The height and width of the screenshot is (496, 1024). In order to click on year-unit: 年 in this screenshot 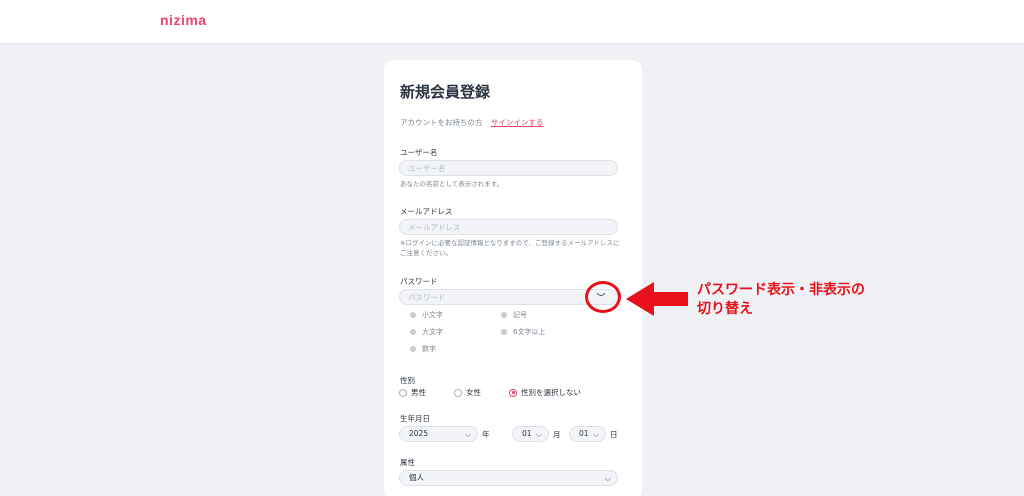, I will do `click(486, 434)`.